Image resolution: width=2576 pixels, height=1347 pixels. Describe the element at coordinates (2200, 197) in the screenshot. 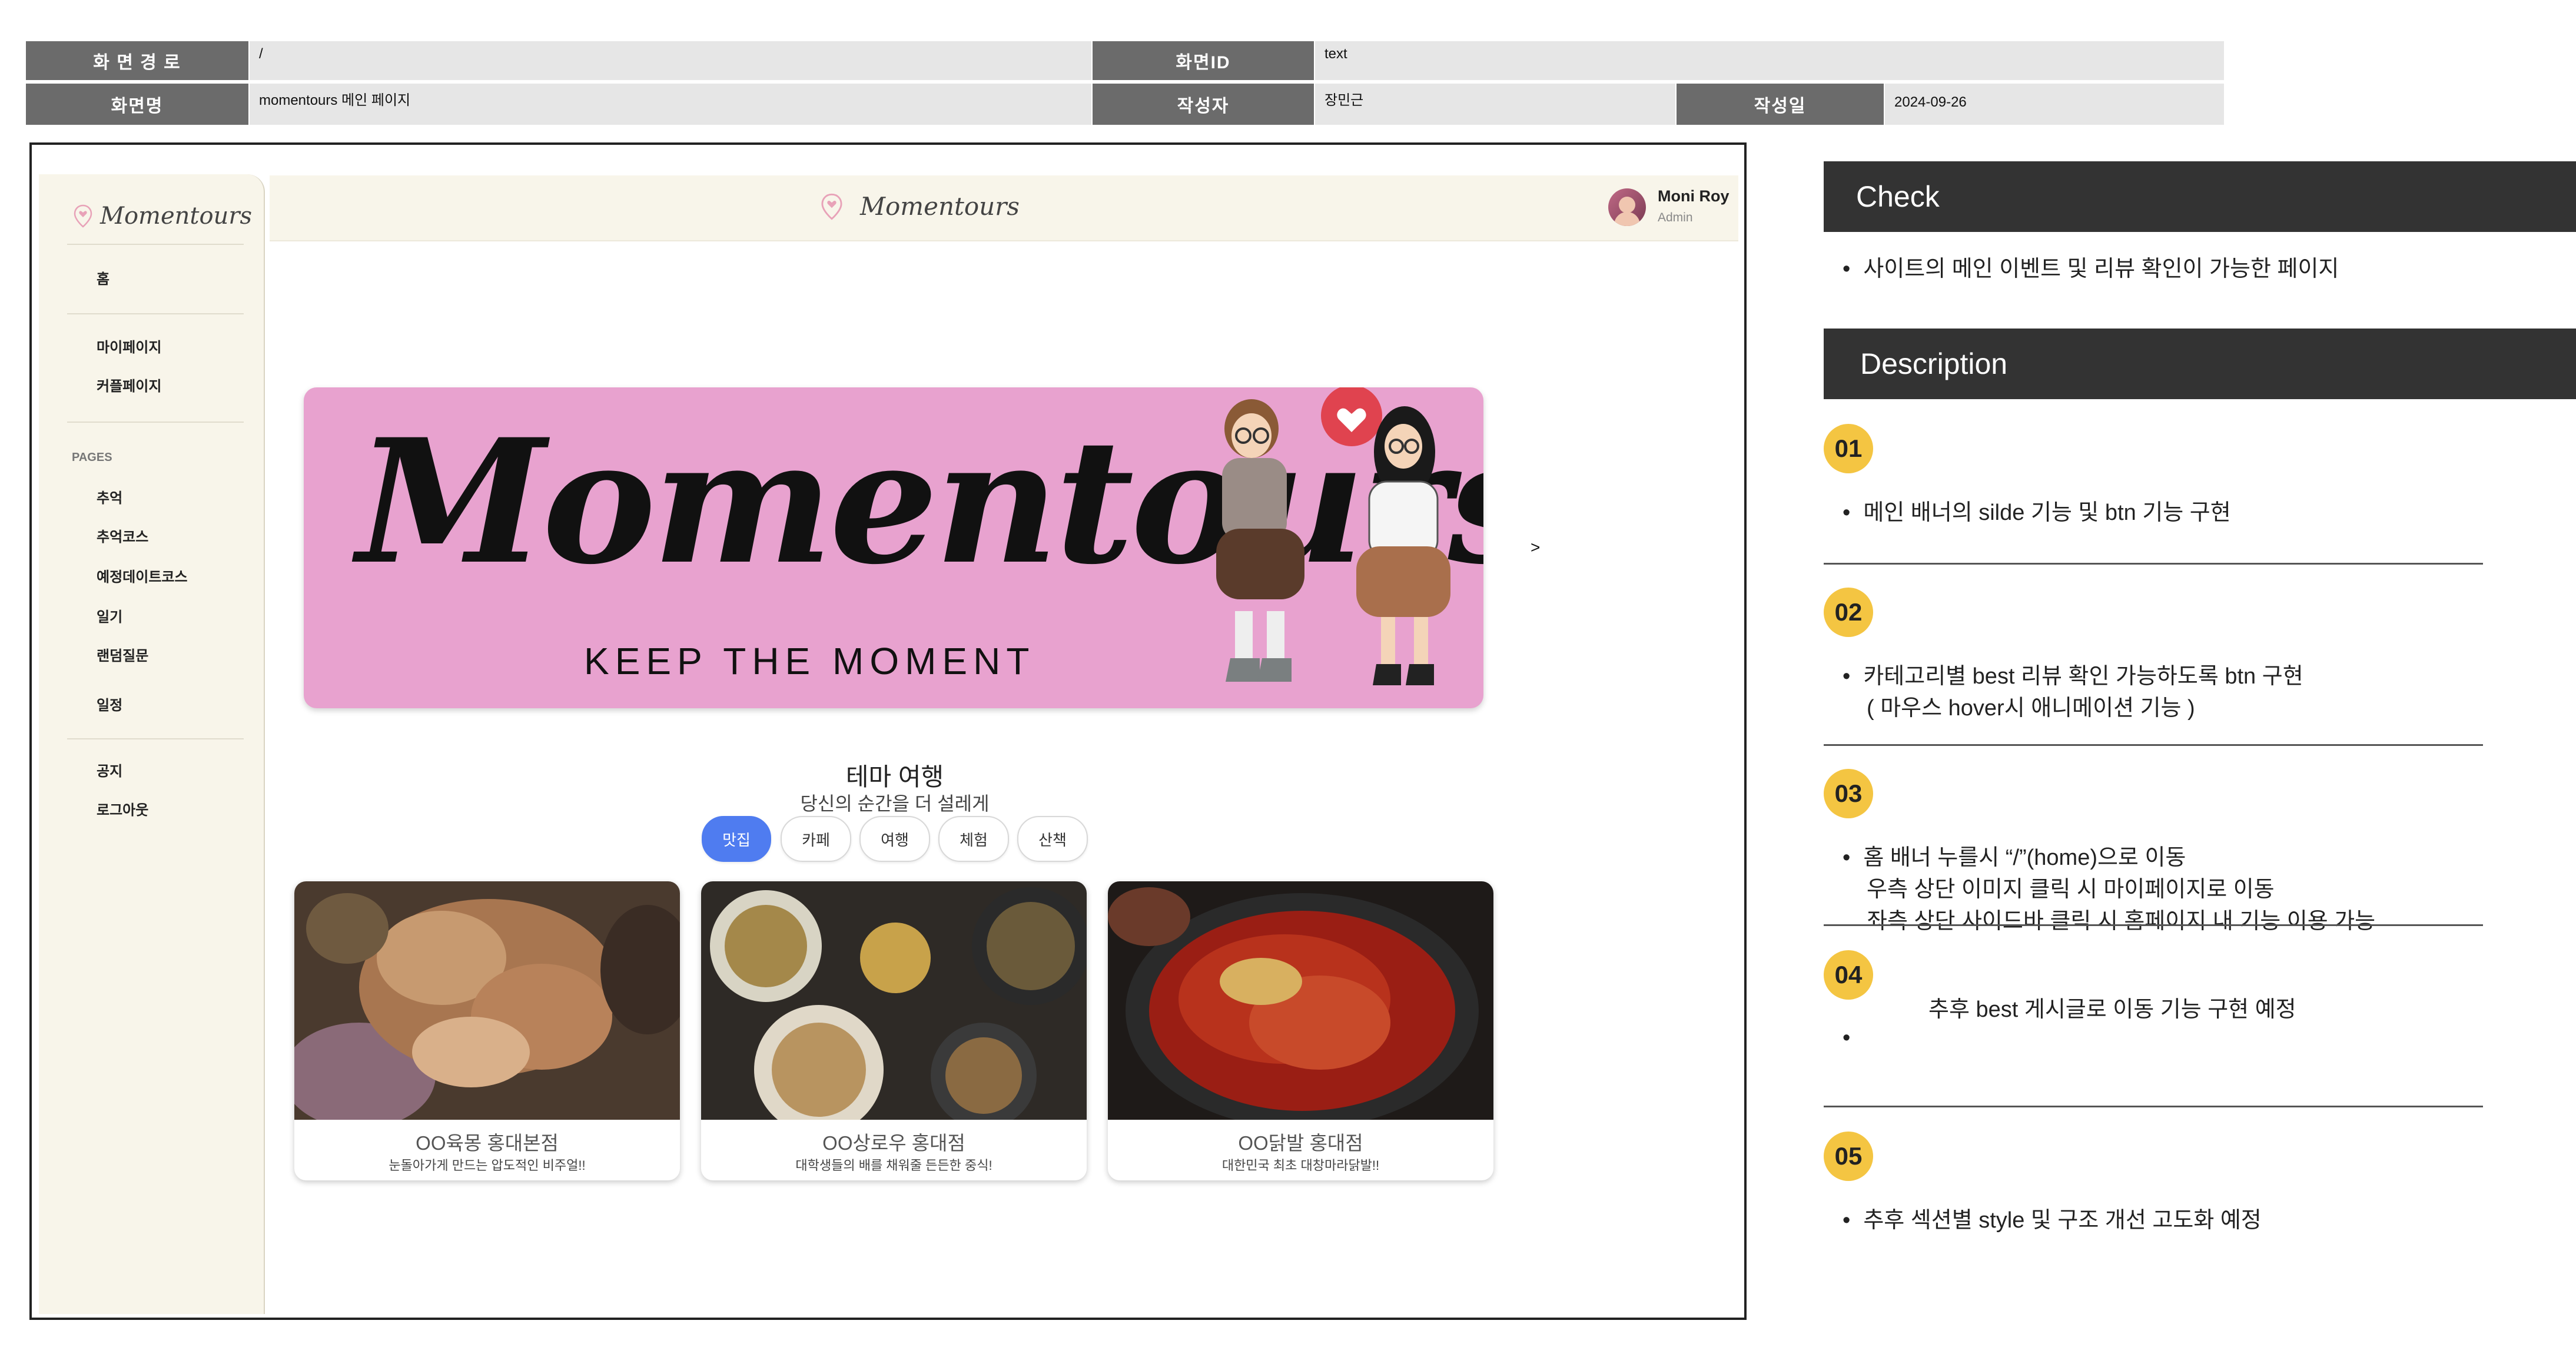

I see `check-header: Check` at that location.